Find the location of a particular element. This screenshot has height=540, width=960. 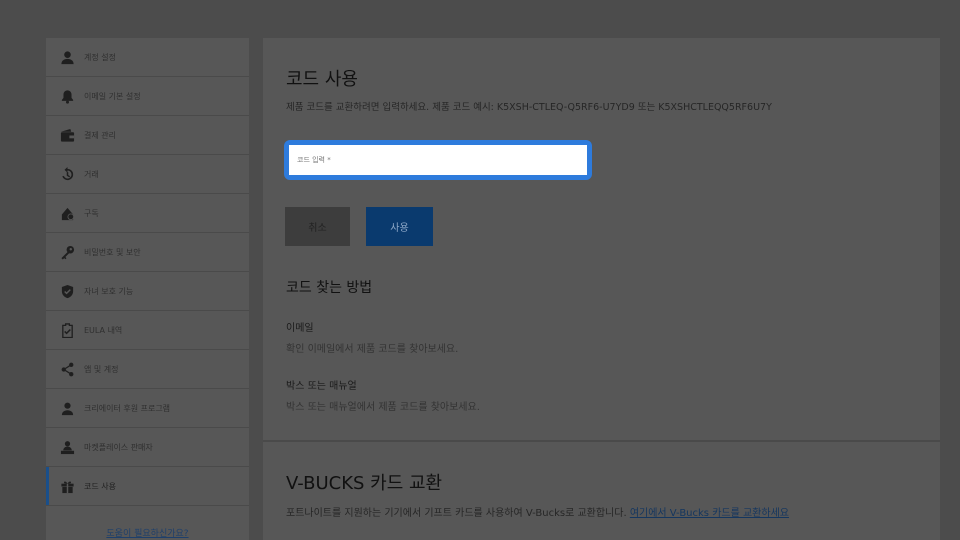

cancel-button: 취소 is located at coordinates (317, 226).